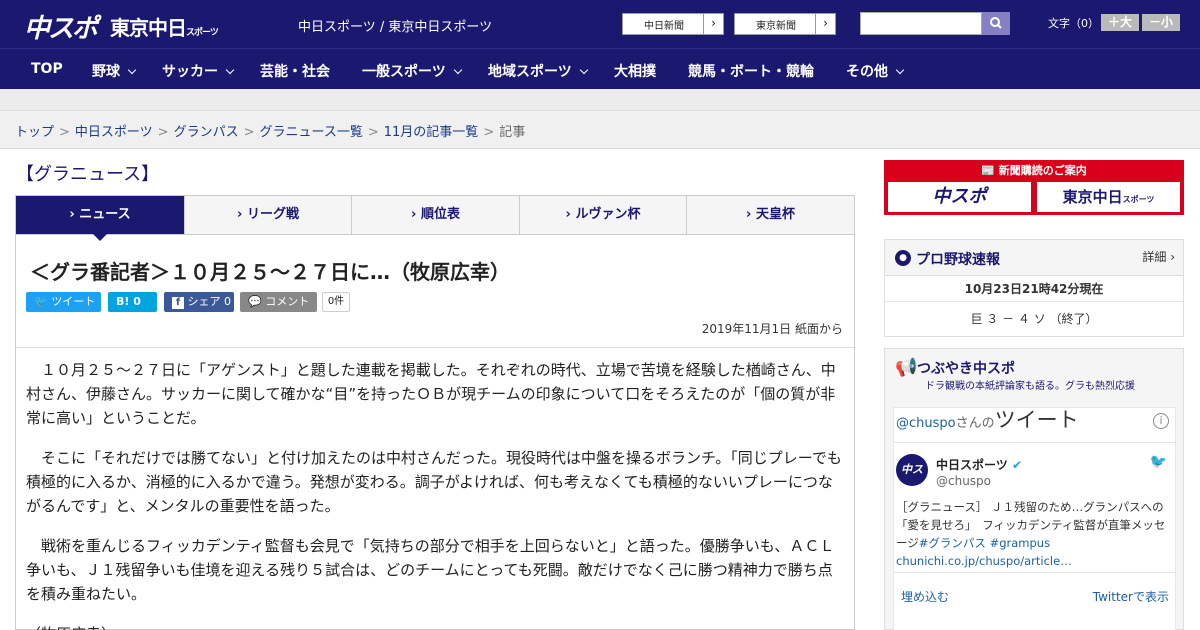  Describe the element at coordinates (996, 23) in the screenshot. I see `search-button` at that location.